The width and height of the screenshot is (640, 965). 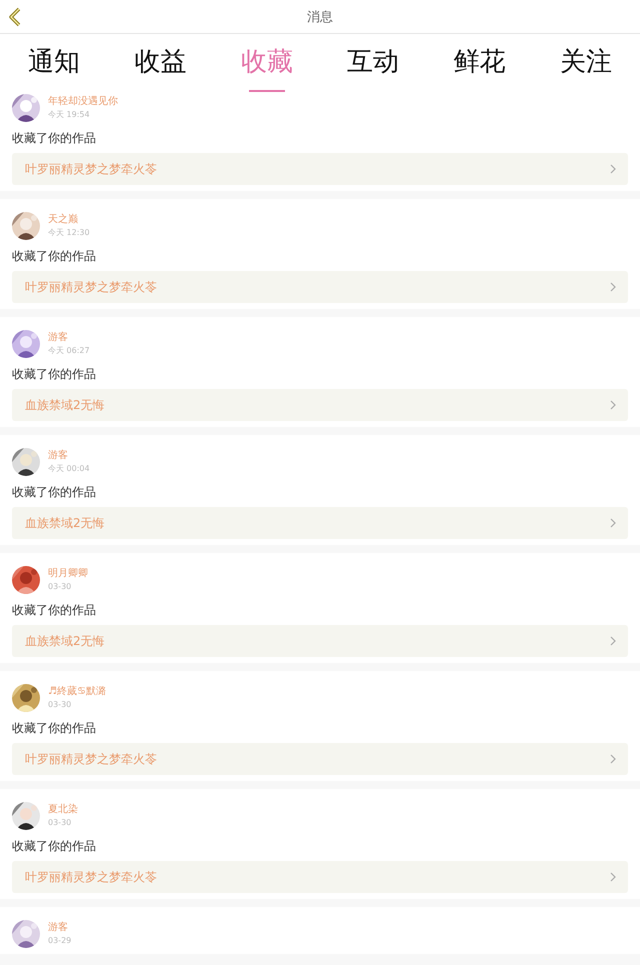 I want to click on page-title: 消息, so click(x=320, y=17).